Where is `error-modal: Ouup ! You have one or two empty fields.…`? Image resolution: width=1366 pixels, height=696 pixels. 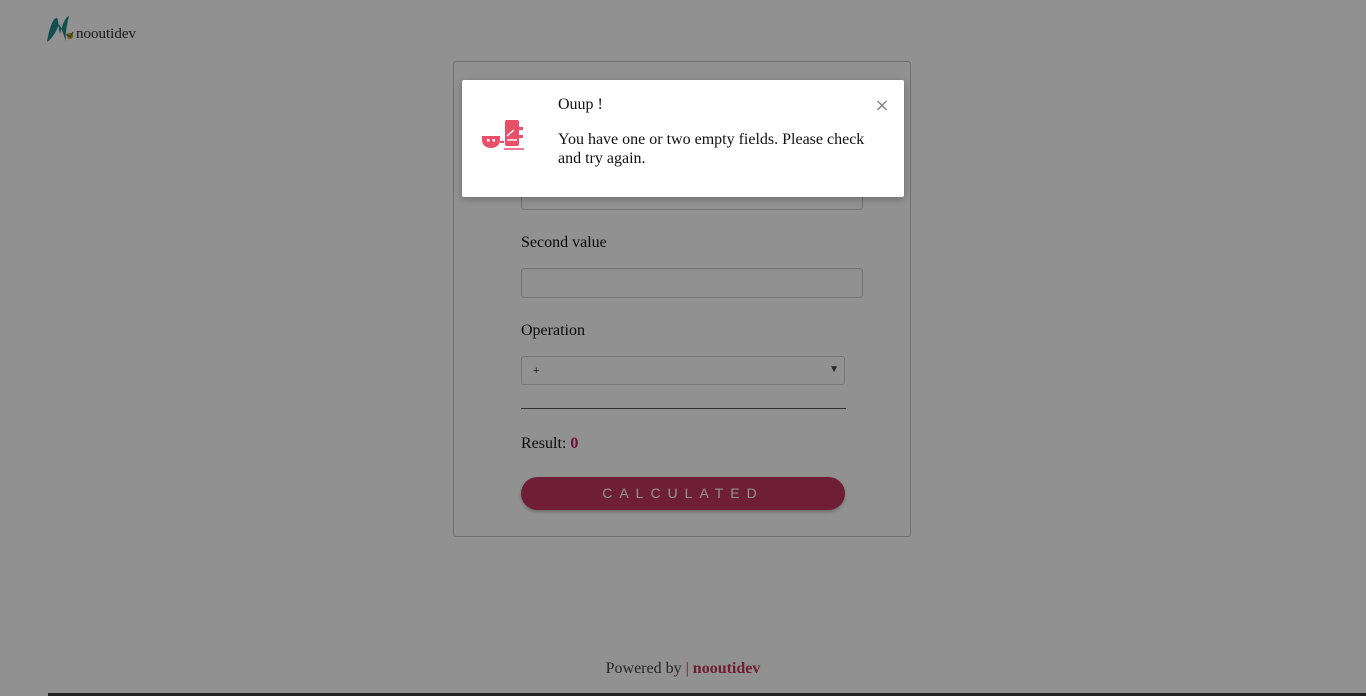 error-modal: Ouup ! You have one or two empty fields.… is located at coordinates (683, 138).